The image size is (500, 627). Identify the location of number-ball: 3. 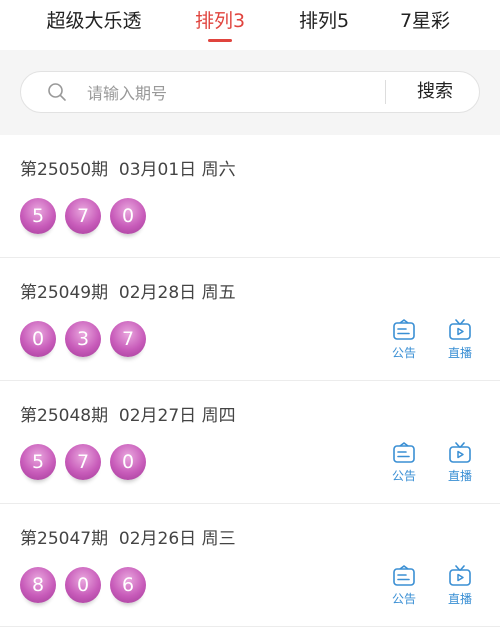
(83, 339).